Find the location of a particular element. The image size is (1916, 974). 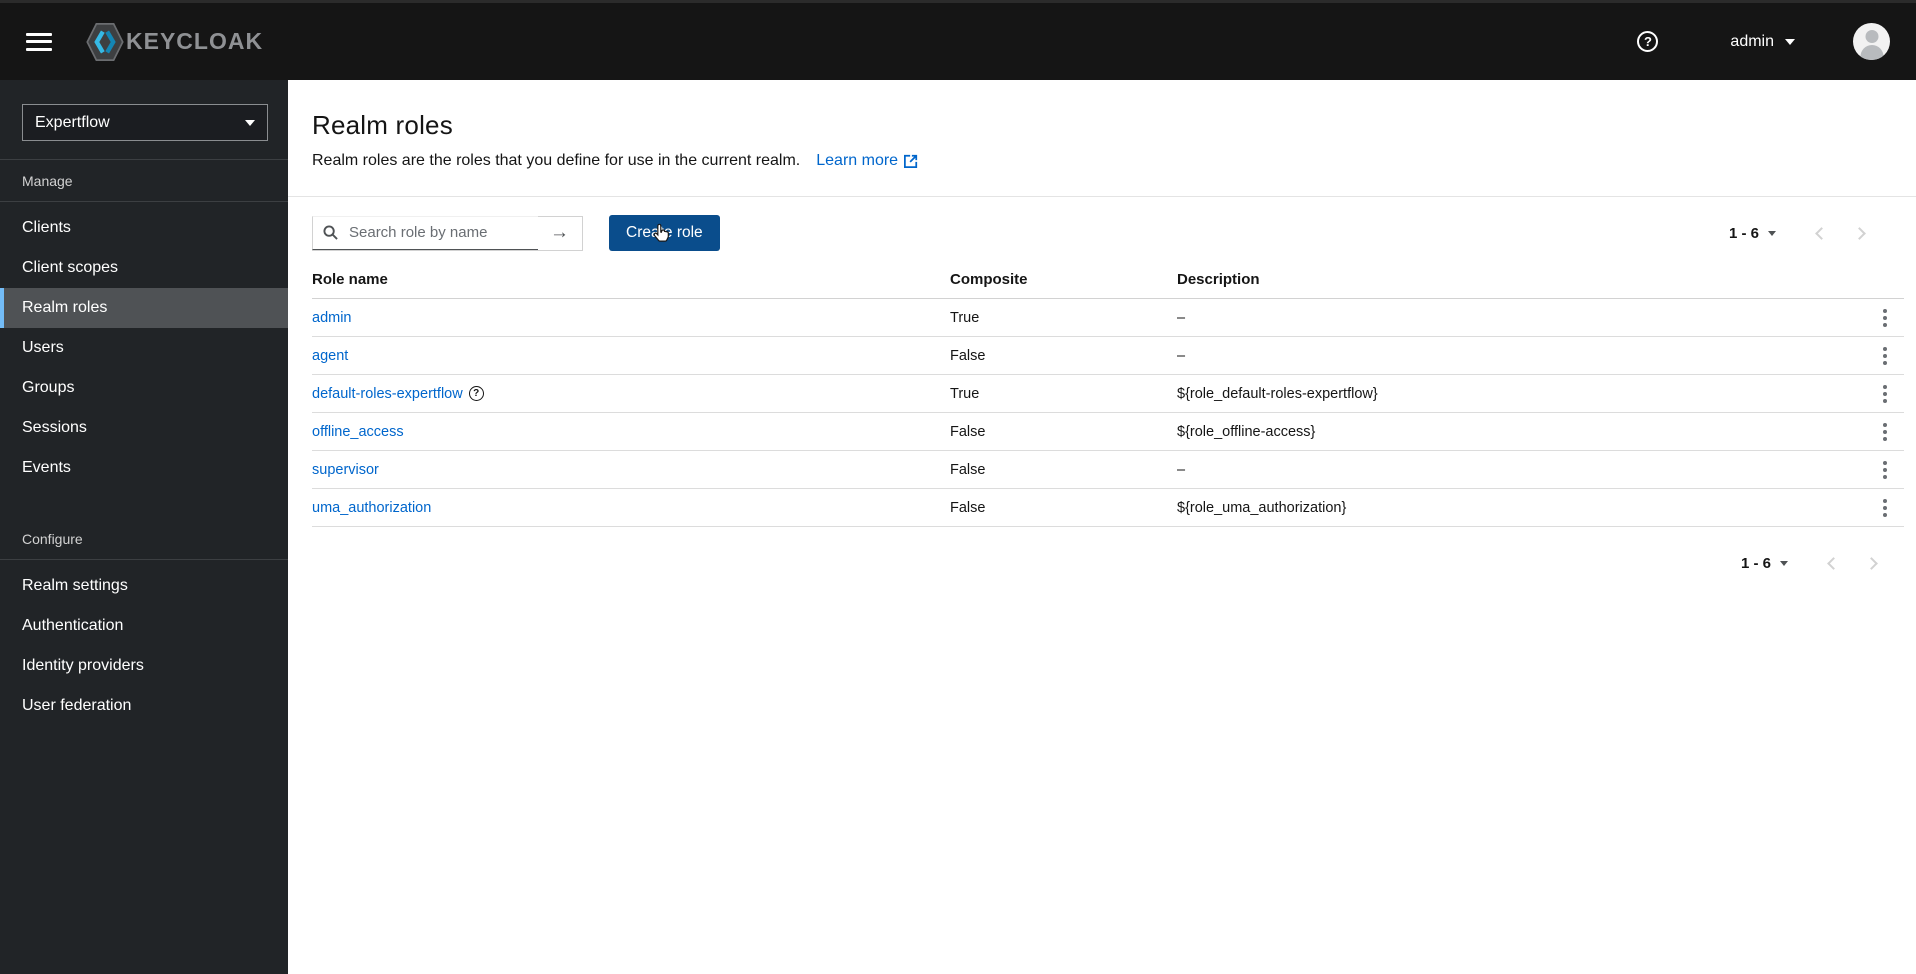

username-label: admin is located at coordinates (1752, 41).